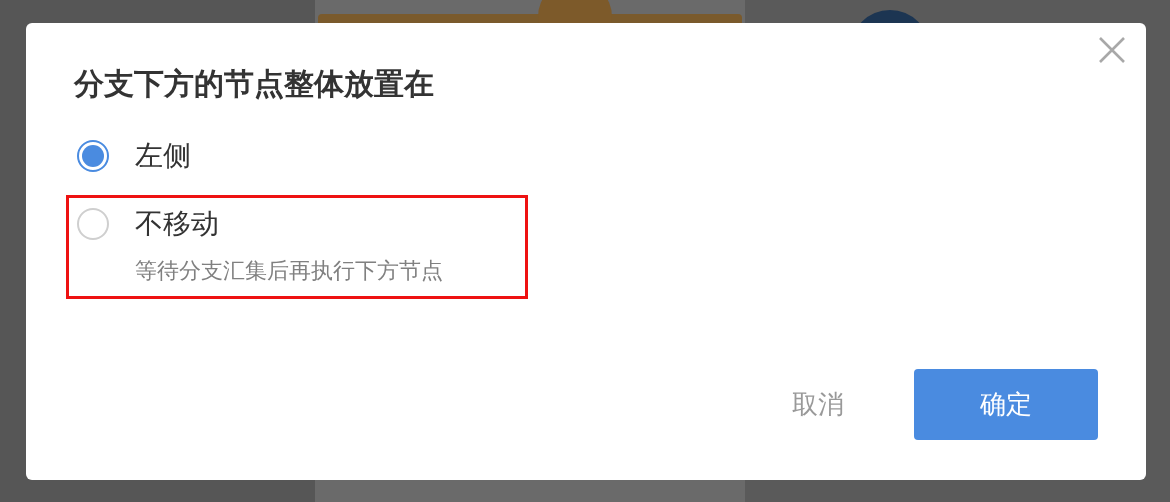 This screenshot has height=502, width=1170. Describe the element at coordinates (254, 84) in the screenshot. I see `dialog-title: 分支下方的节点整体放置在` at that location.